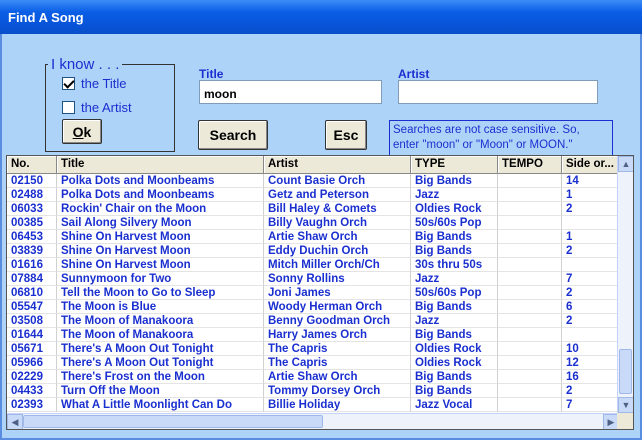 The height and width of the screenshot is (440, 642). What do you see at coordinates (337, 165) in the screenshot?
I see `column-header-artist: Artist` at bounding box center [337, 165].